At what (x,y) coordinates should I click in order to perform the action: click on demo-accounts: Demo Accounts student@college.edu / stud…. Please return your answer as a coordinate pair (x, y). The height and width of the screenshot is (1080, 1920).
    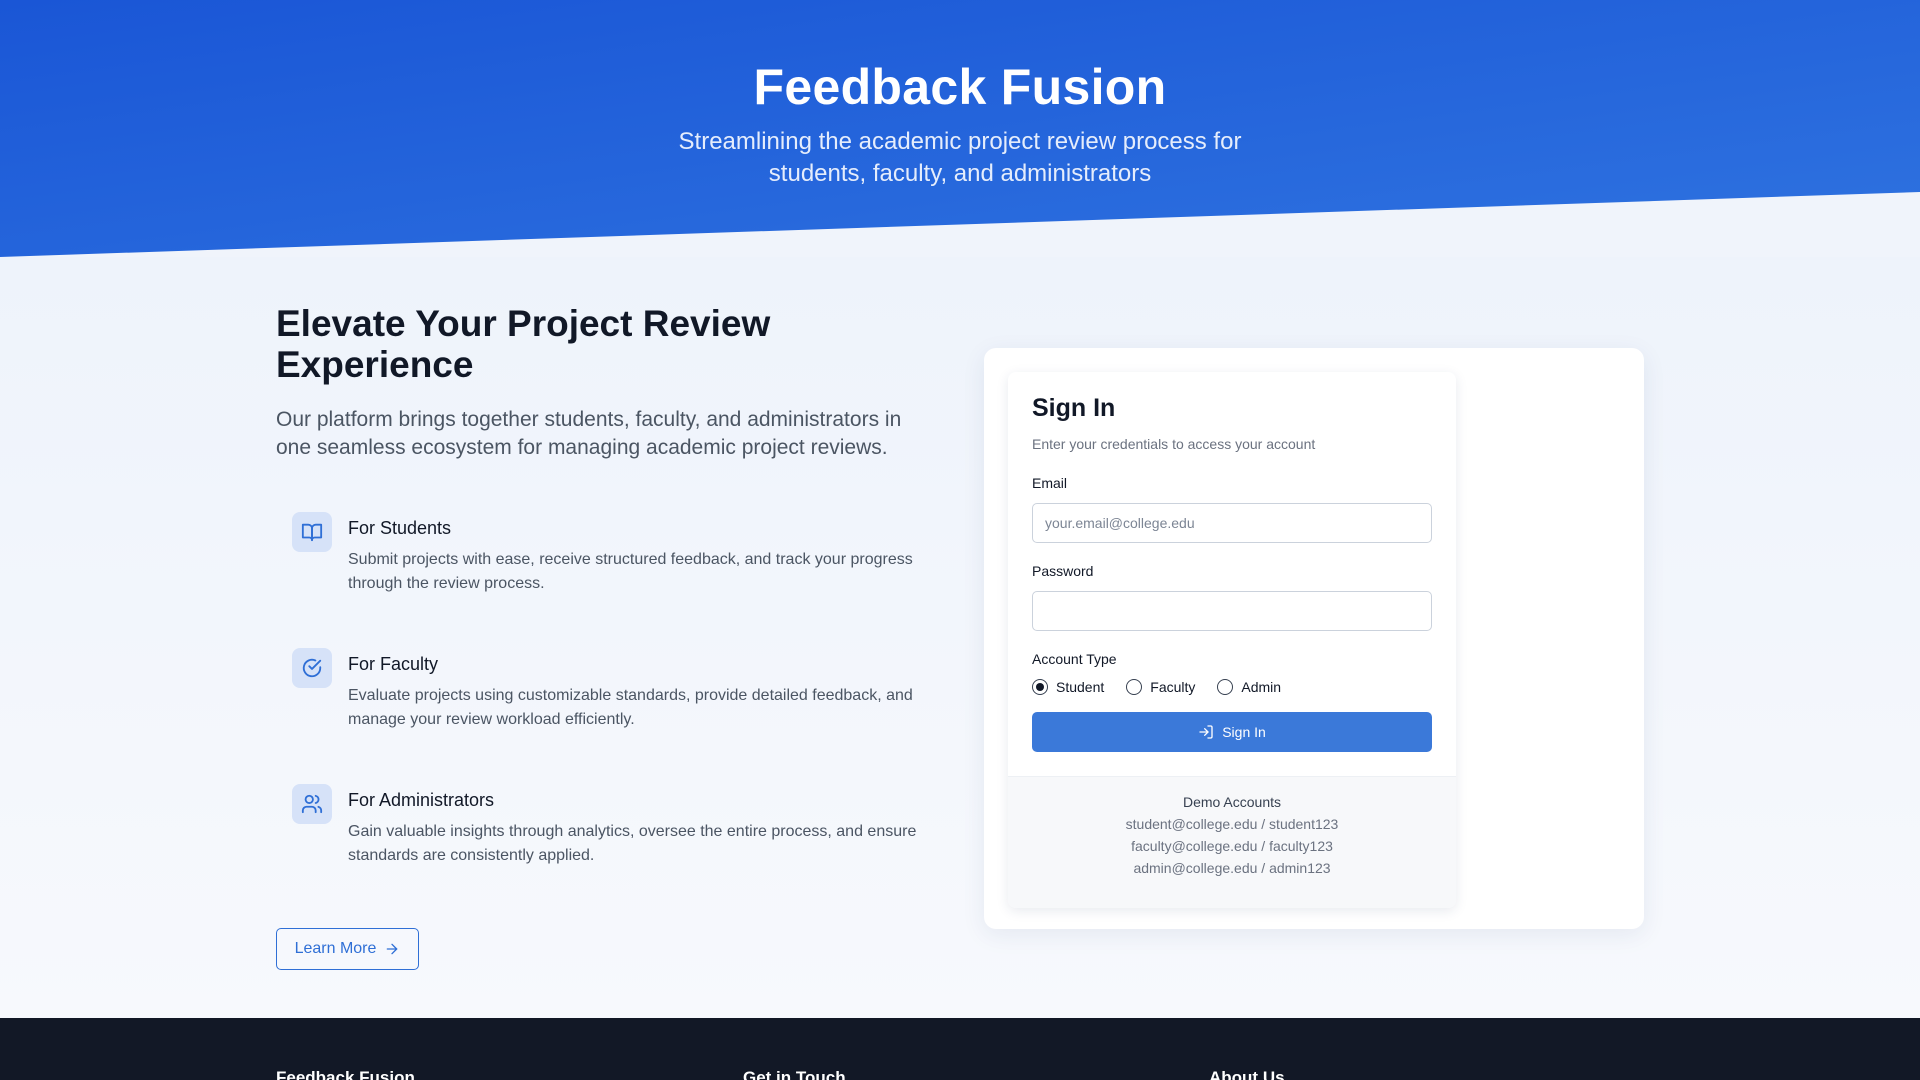
    Looking at the image, I should click on (1232, 842).